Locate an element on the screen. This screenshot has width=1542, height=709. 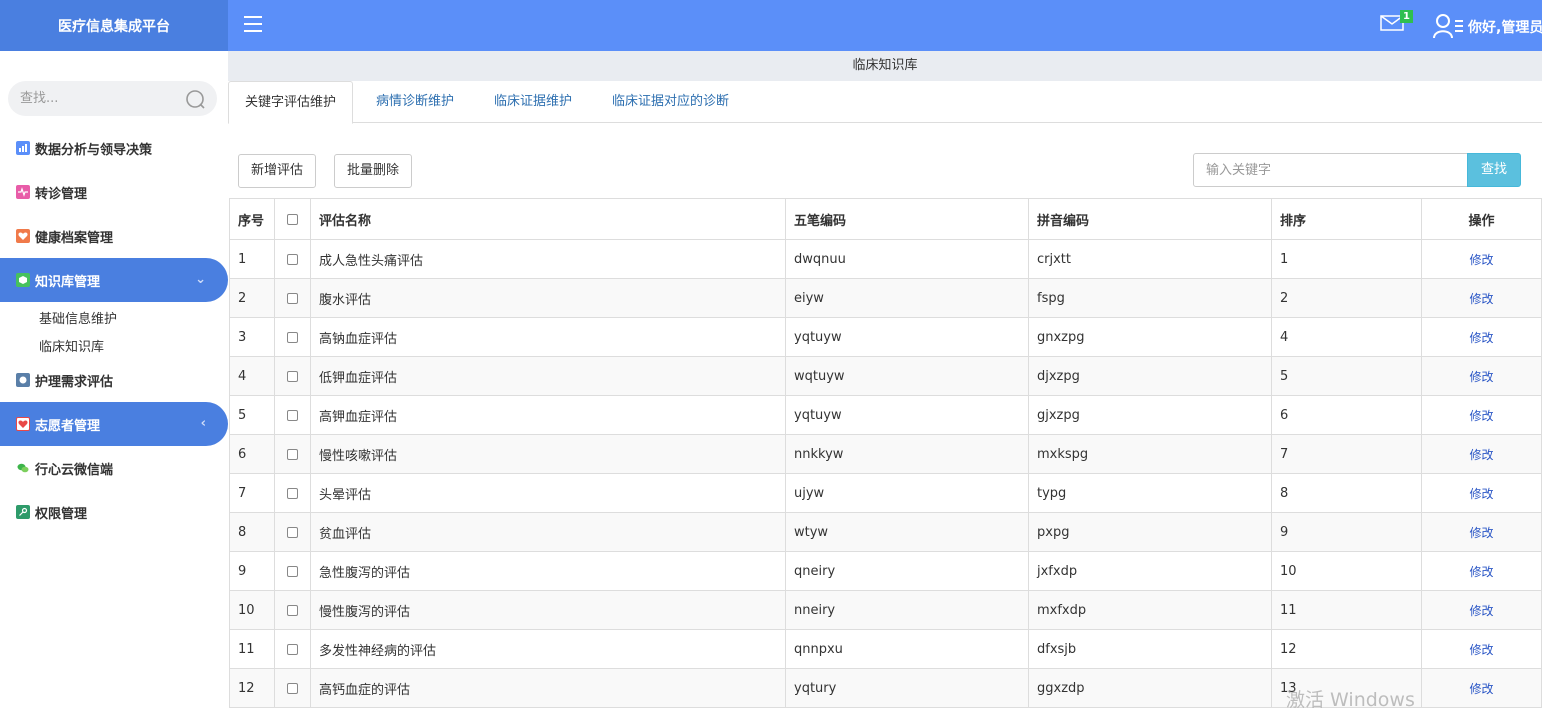
row-name: 慢性腹泻的评估 is located at coordinates (548, 610).